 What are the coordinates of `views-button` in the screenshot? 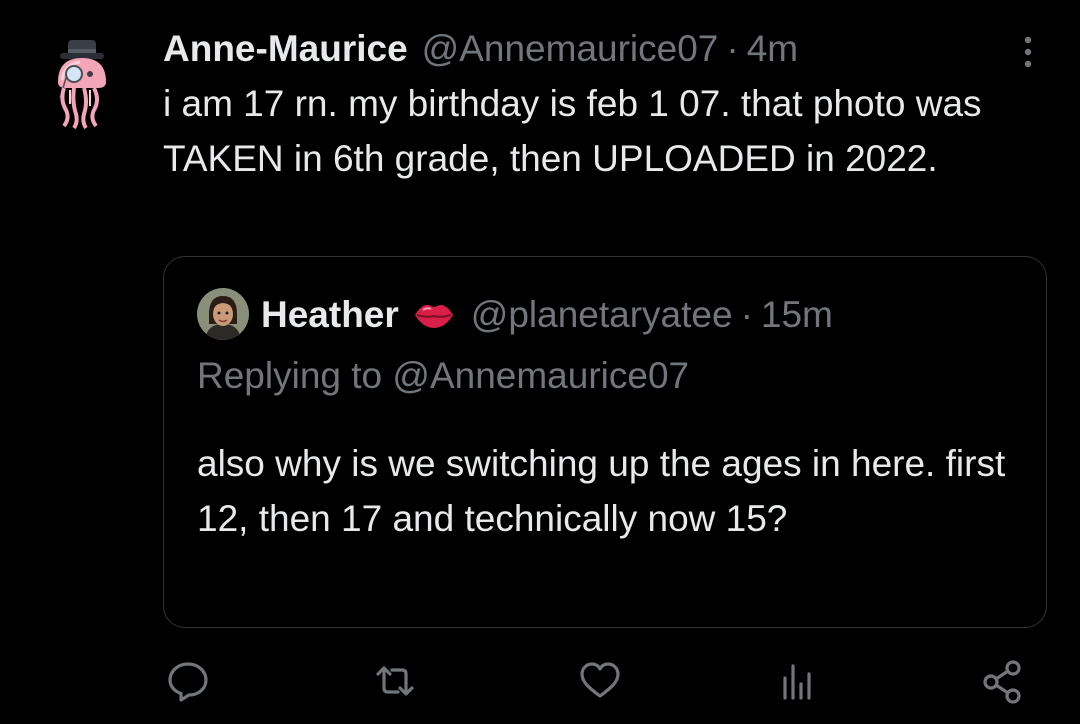 It's located at (796, 681).